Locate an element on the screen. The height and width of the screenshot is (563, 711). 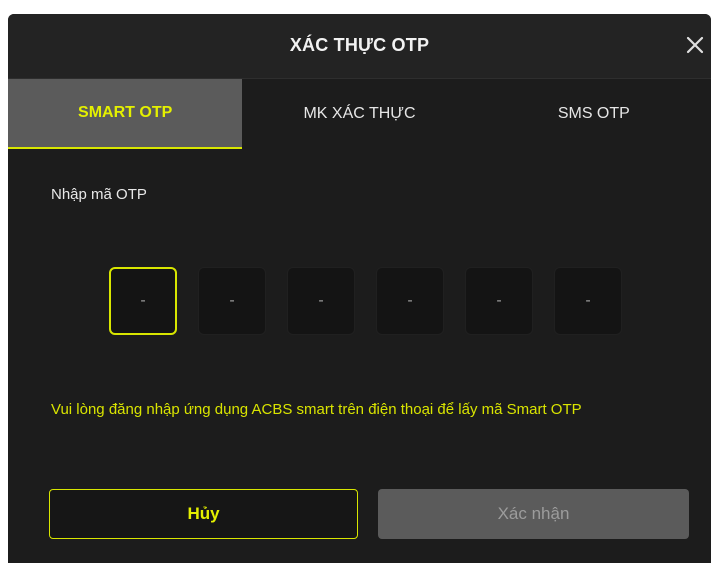
otp-method-tabs: SMART OTP MK XÁC THỰC SMS OTP is located at coordinates (359, 114).